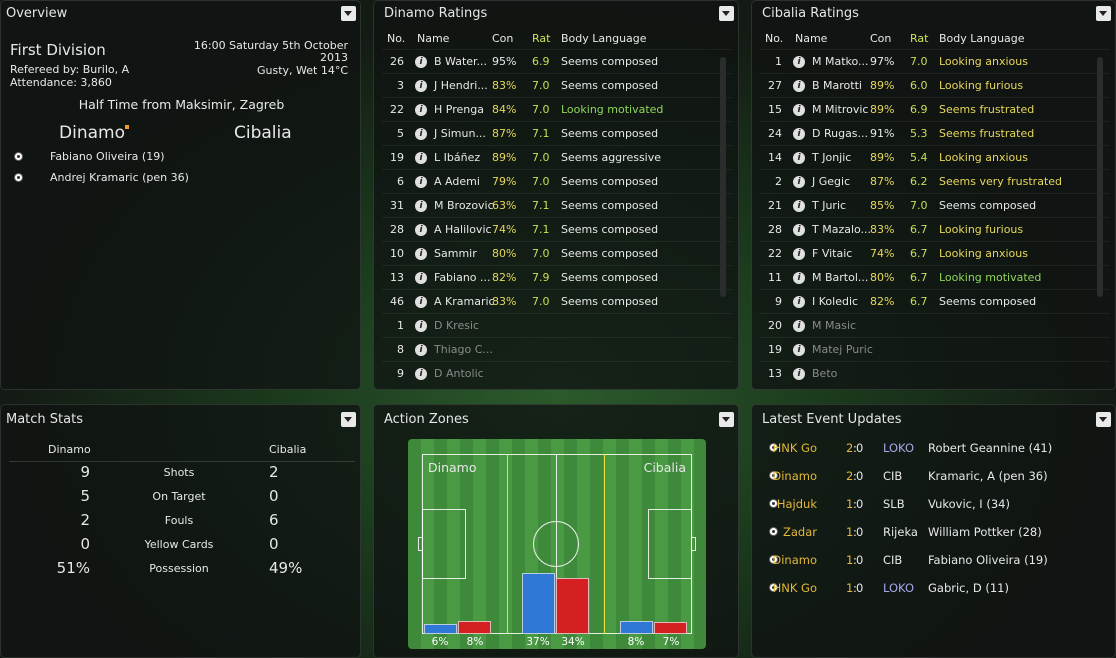 The width and height of the screenshot is (1116, 658). What do you see at coordinates (348, 419) in the screenshot?
I see `match-stats-menu-button` at bounding box center [348, 419].